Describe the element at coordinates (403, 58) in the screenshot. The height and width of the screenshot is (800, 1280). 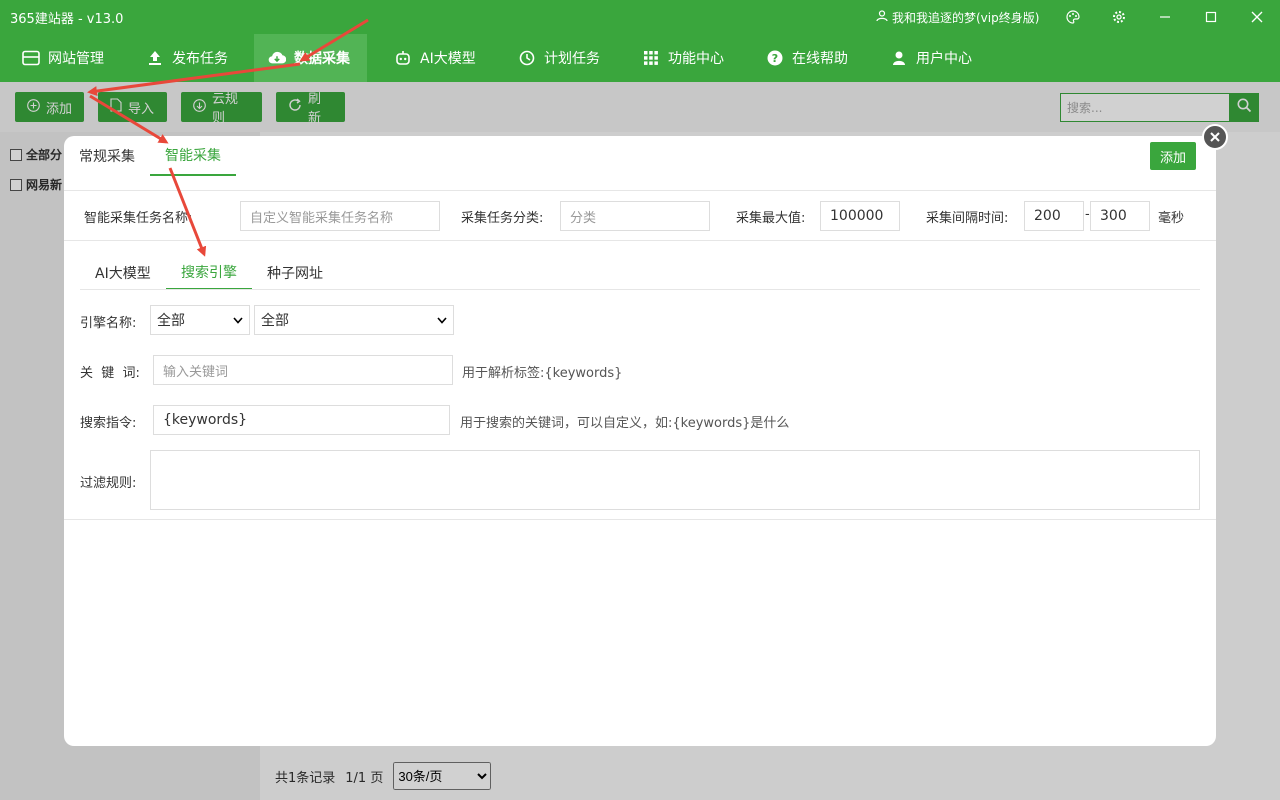
I see `robot-icon` at that location.